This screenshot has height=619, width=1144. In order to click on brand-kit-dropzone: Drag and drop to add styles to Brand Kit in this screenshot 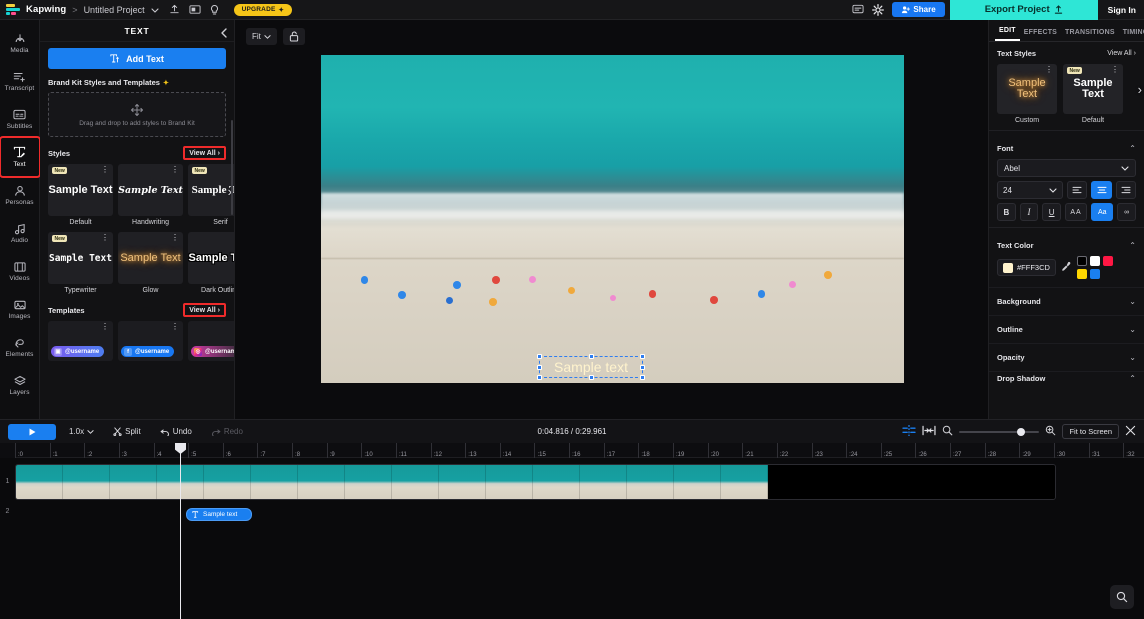, I will do `click(137, 114)`.